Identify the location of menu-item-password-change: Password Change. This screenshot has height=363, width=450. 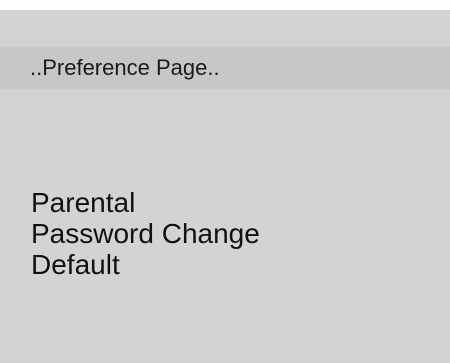
(145, 233).